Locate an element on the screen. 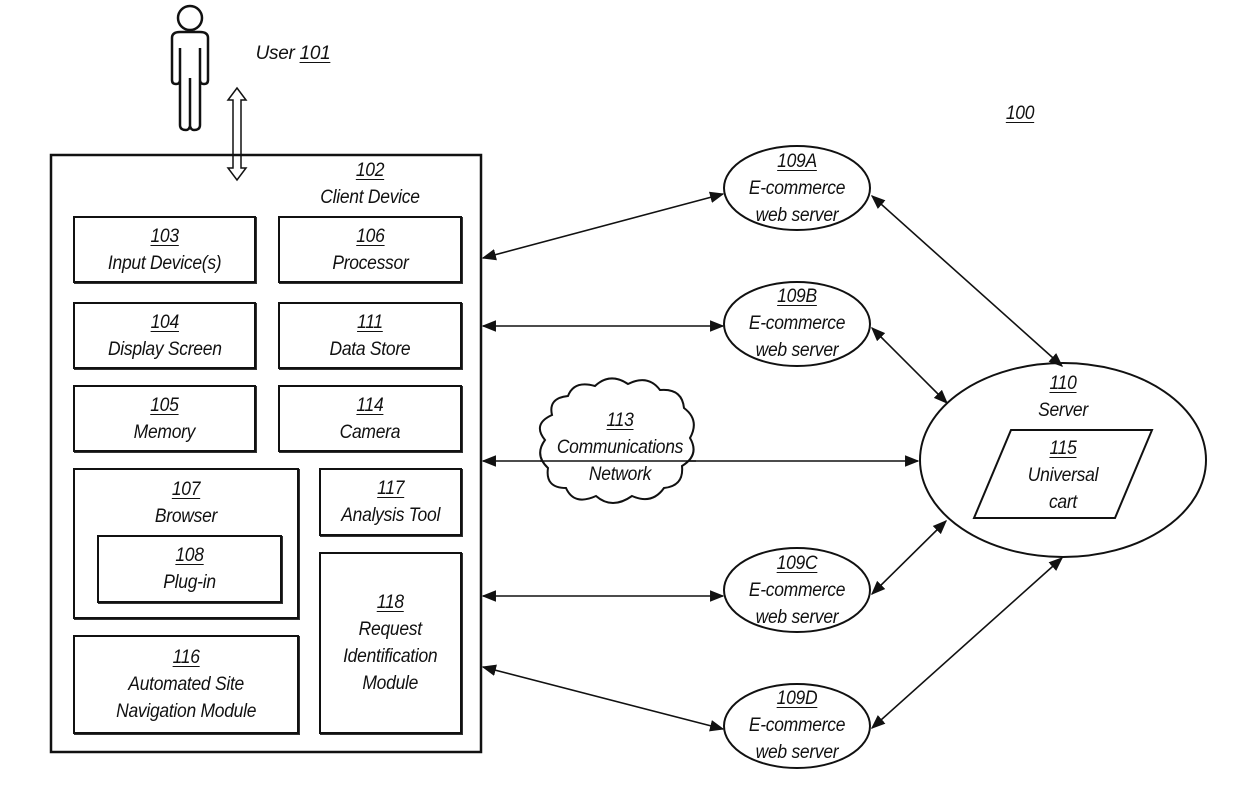 The height and width of the screenshot is (807, 1240). network-label-1: Communications is located at coordinates (620, 447).